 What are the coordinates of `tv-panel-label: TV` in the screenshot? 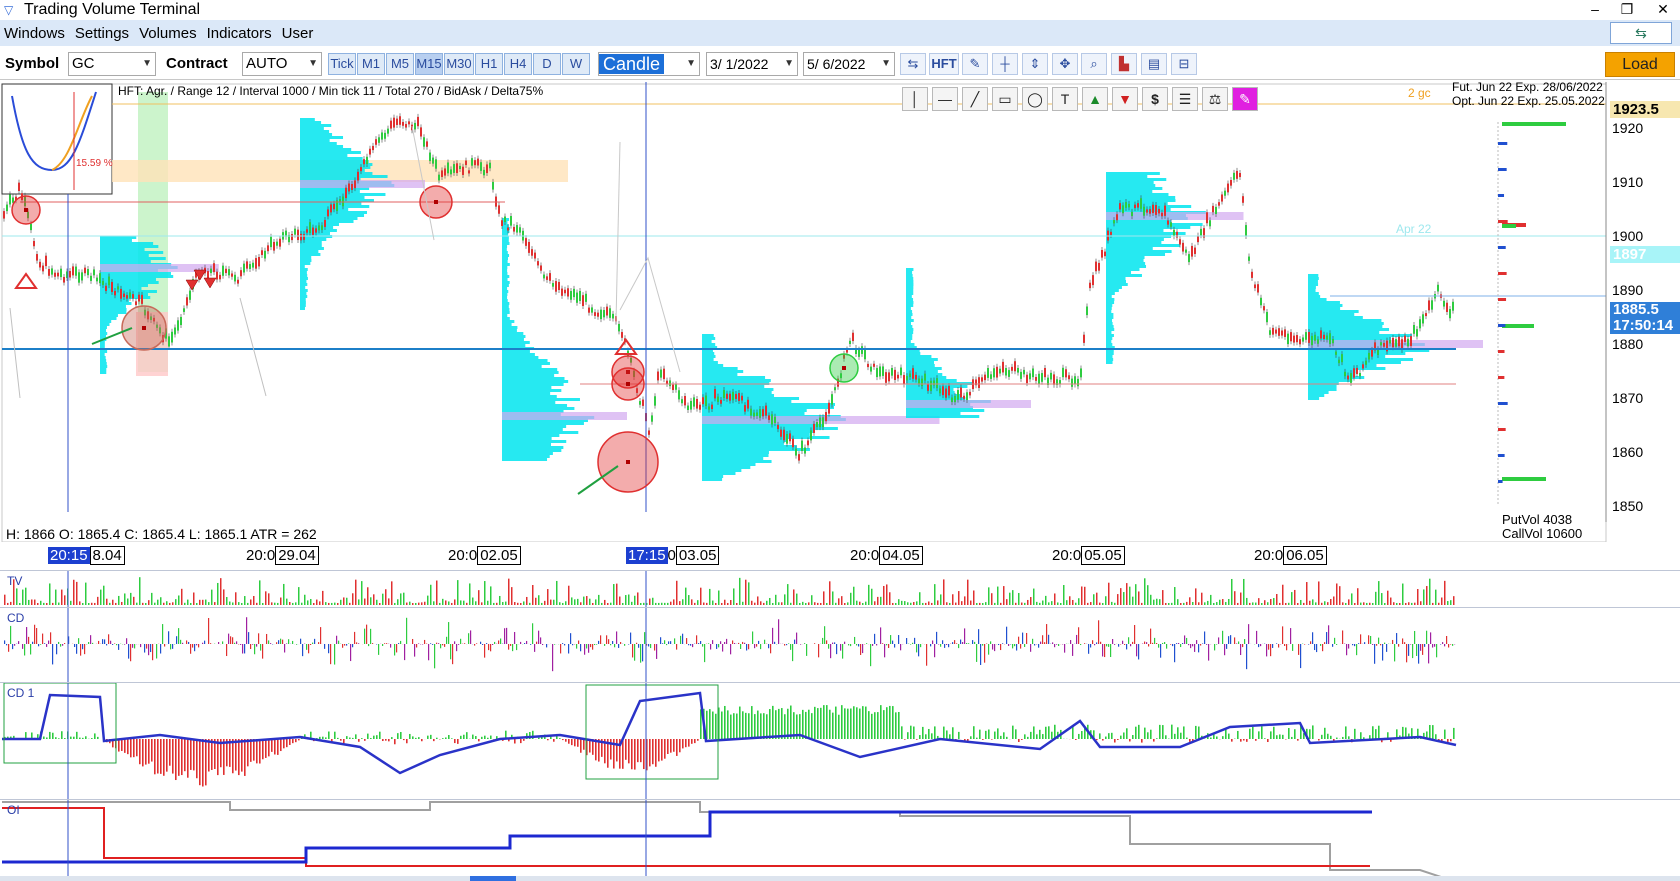 It's located at (15, 581).